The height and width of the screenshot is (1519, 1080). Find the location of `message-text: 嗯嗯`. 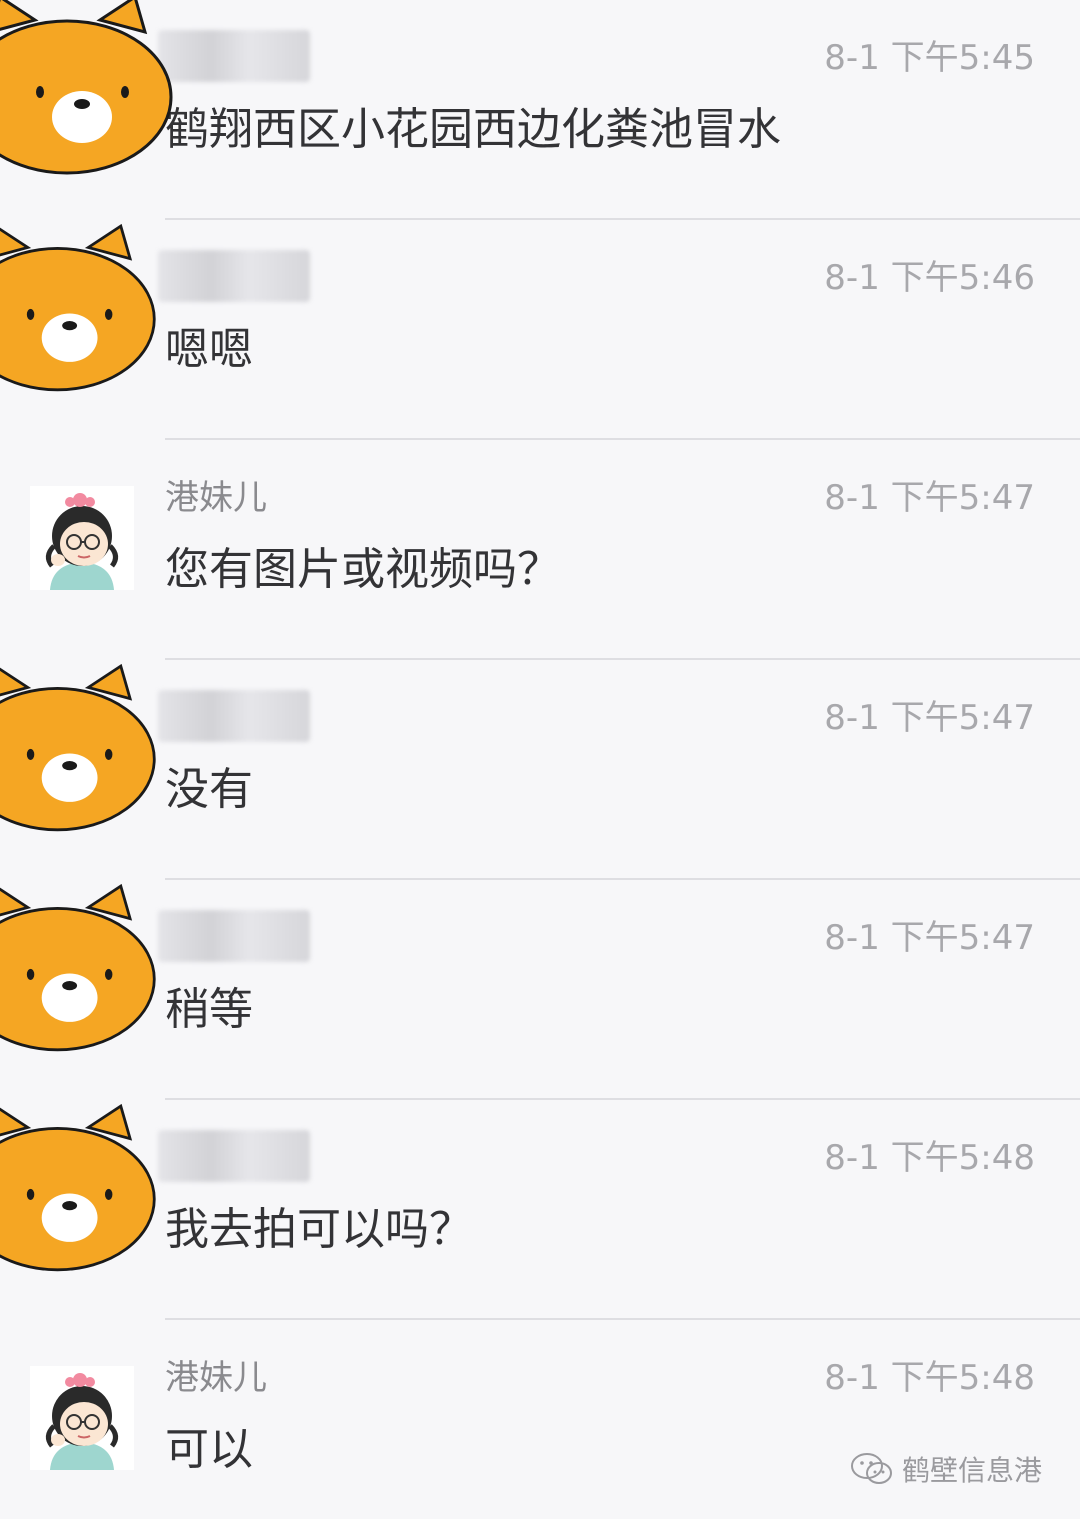

message-text: 嗯嗯 is located at coordinates (209, 349).